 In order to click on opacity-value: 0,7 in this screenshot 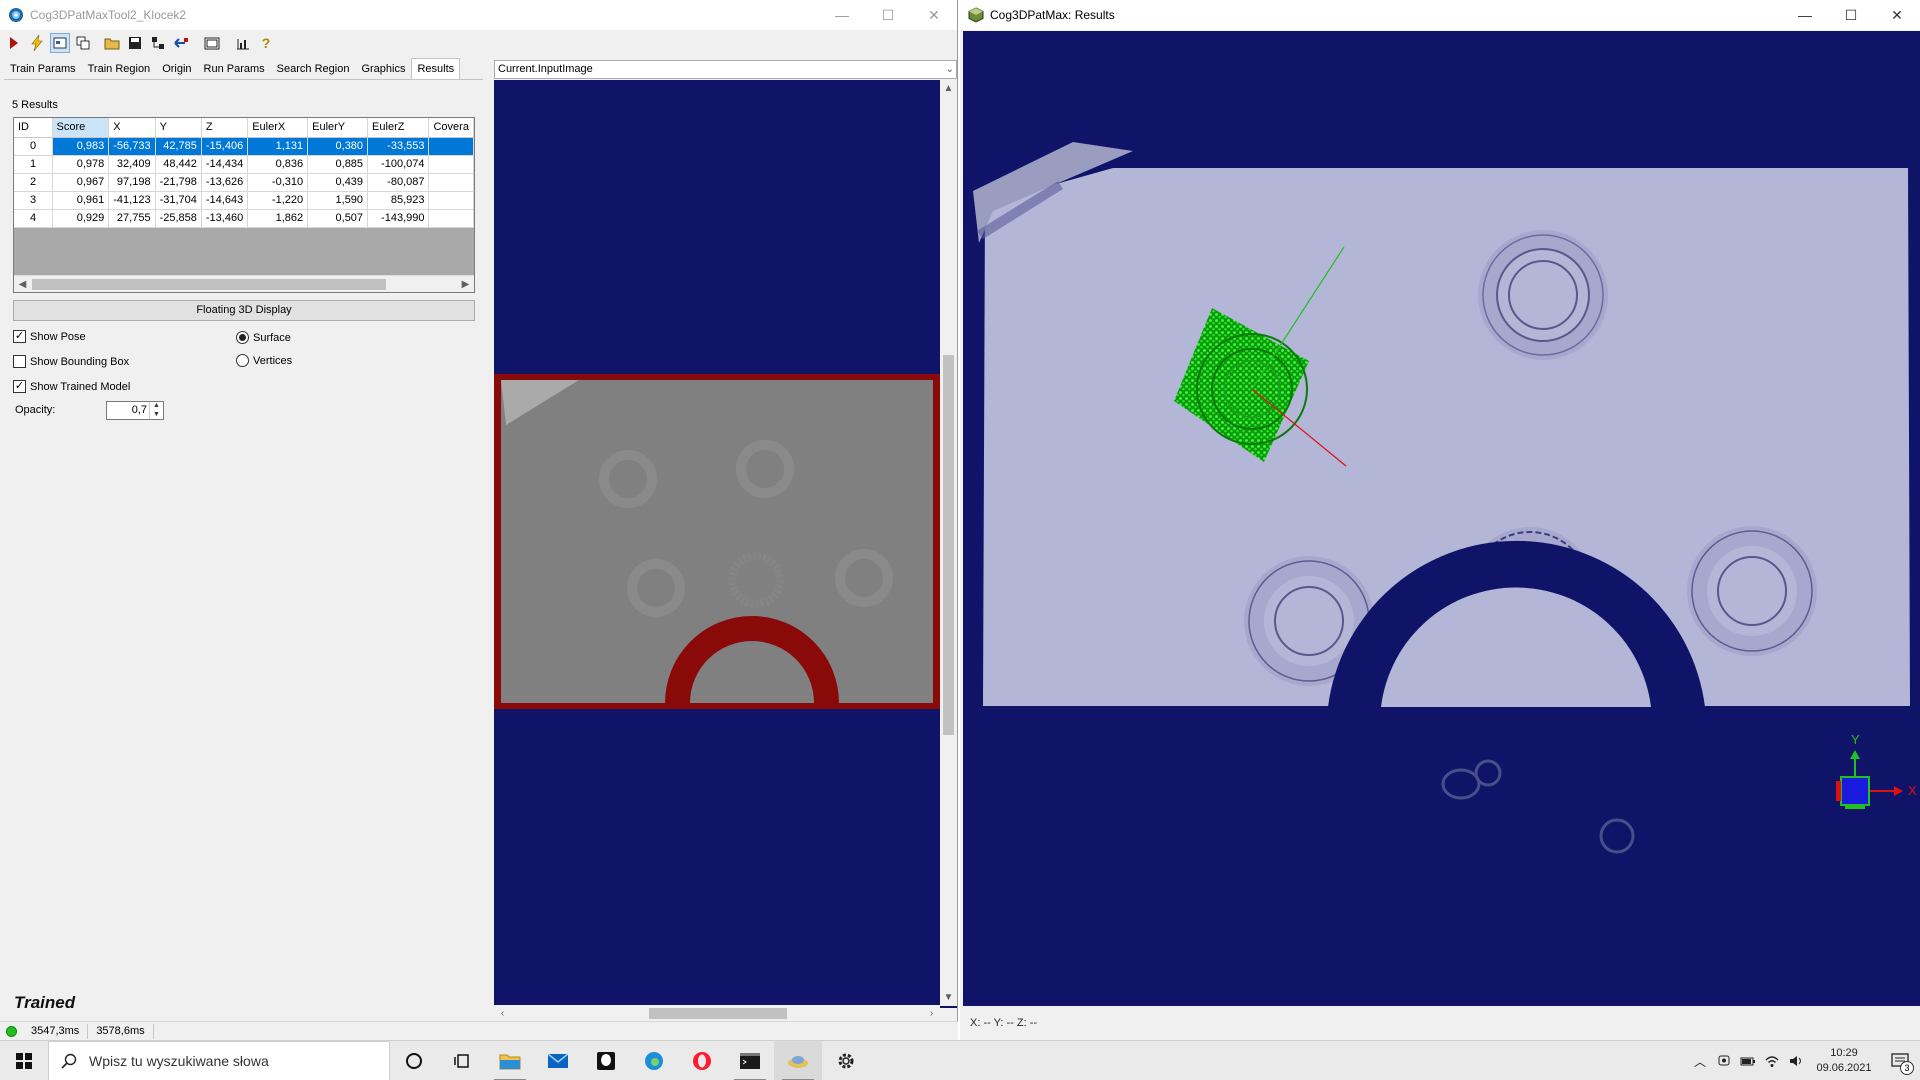, I will do `click(139, 410)`.